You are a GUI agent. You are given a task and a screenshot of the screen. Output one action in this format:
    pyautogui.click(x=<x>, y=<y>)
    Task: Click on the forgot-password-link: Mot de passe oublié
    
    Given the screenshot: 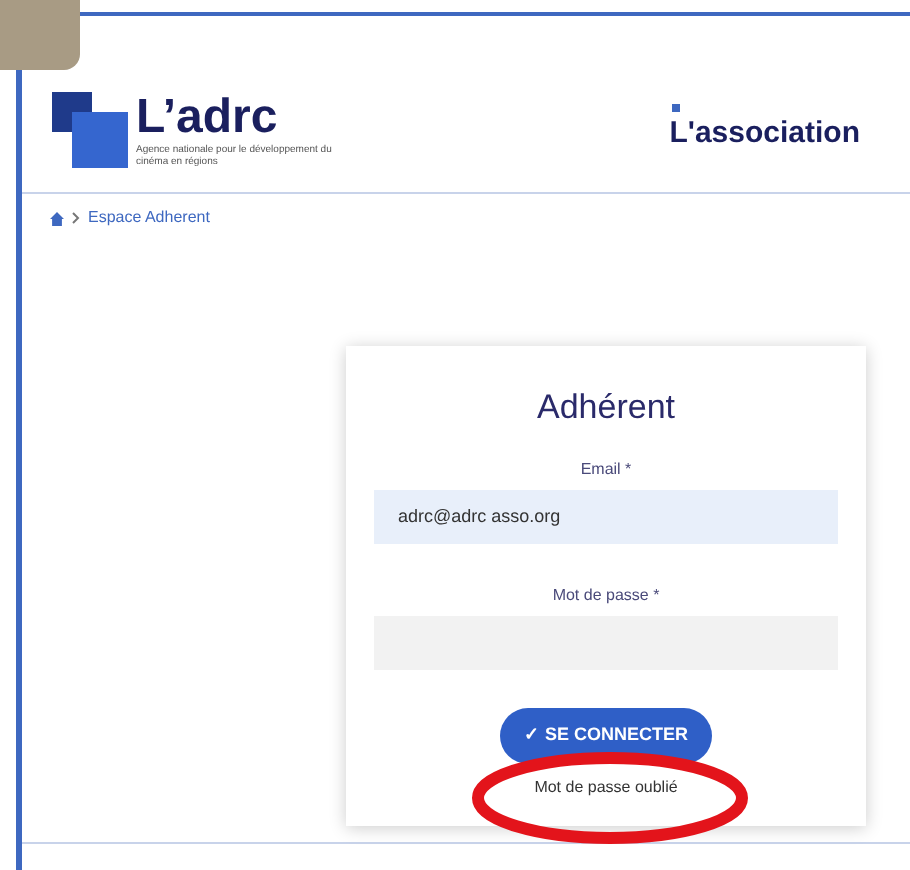 What is the action you would take?
    pyautogui.click(x=606, y=787)
    